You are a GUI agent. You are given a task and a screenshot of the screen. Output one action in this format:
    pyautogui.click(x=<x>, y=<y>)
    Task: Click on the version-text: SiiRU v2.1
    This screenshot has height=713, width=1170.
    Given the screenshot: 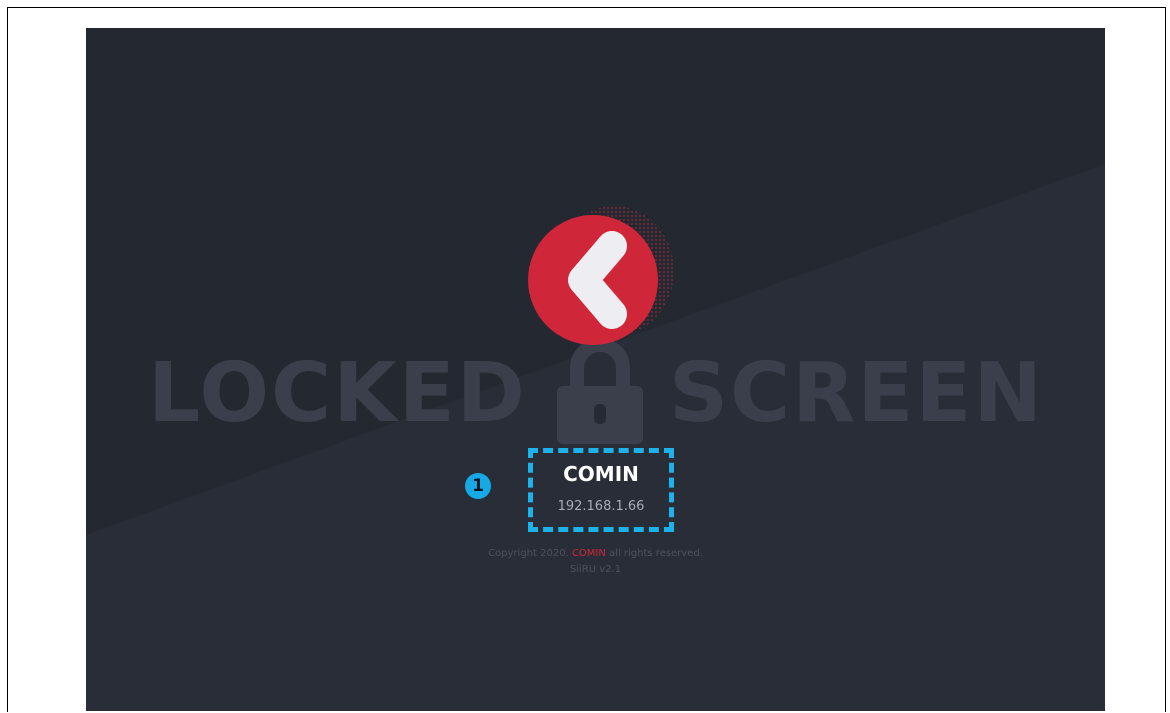 What is the action you would take?
    pyautogui.click(x=595, y=569)
    